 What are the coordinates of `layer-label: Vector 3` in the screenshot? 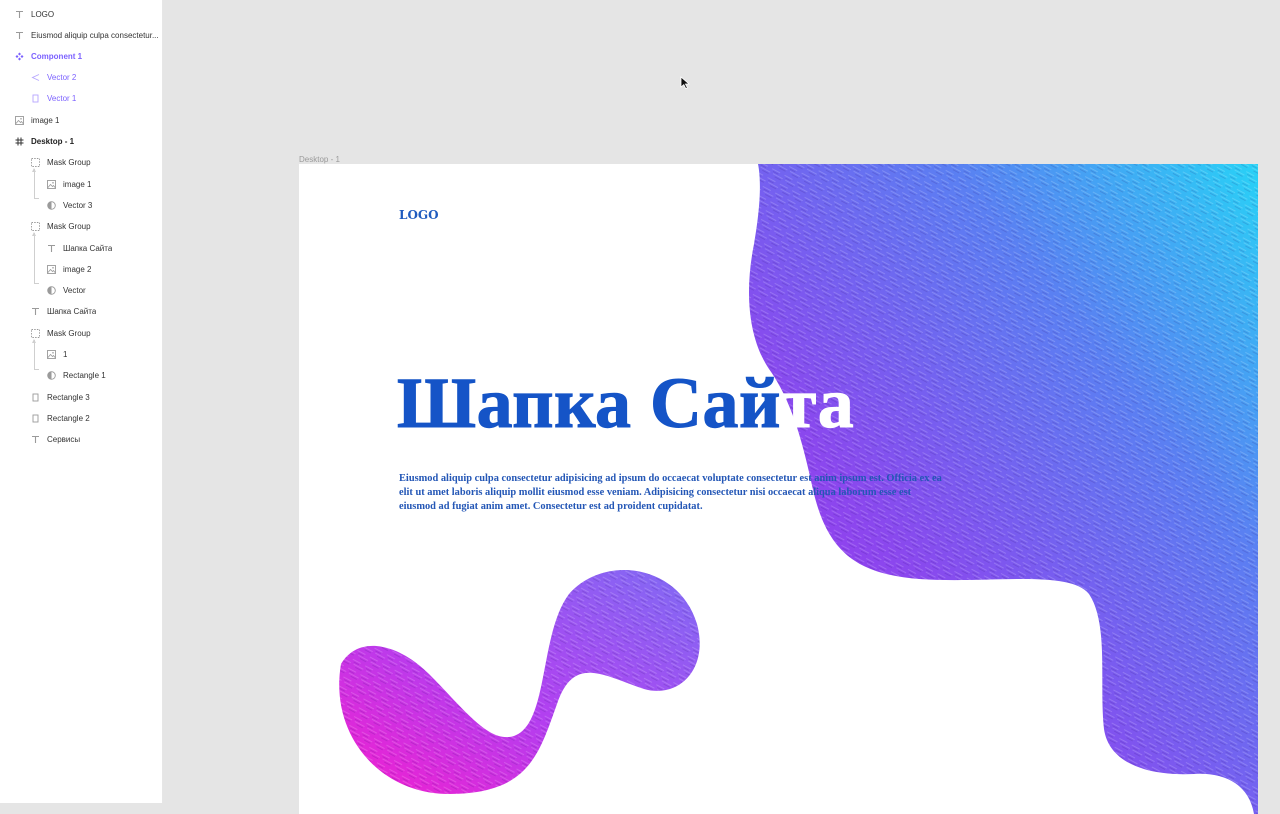 It's located at (78, 205).